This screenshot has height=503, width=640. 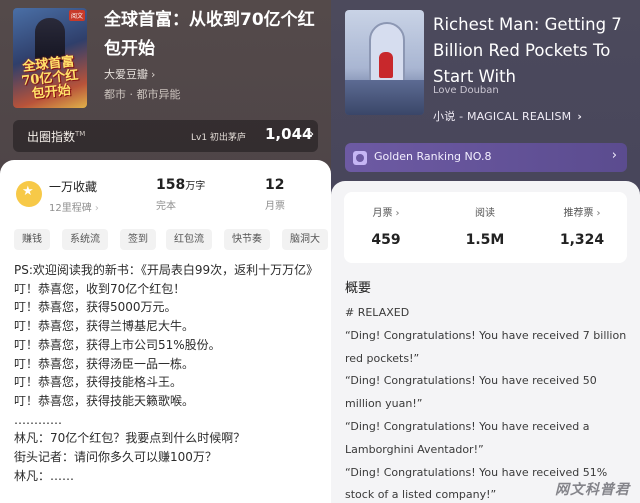 I want to click on word-count: 158, so click(x=171, y=185).